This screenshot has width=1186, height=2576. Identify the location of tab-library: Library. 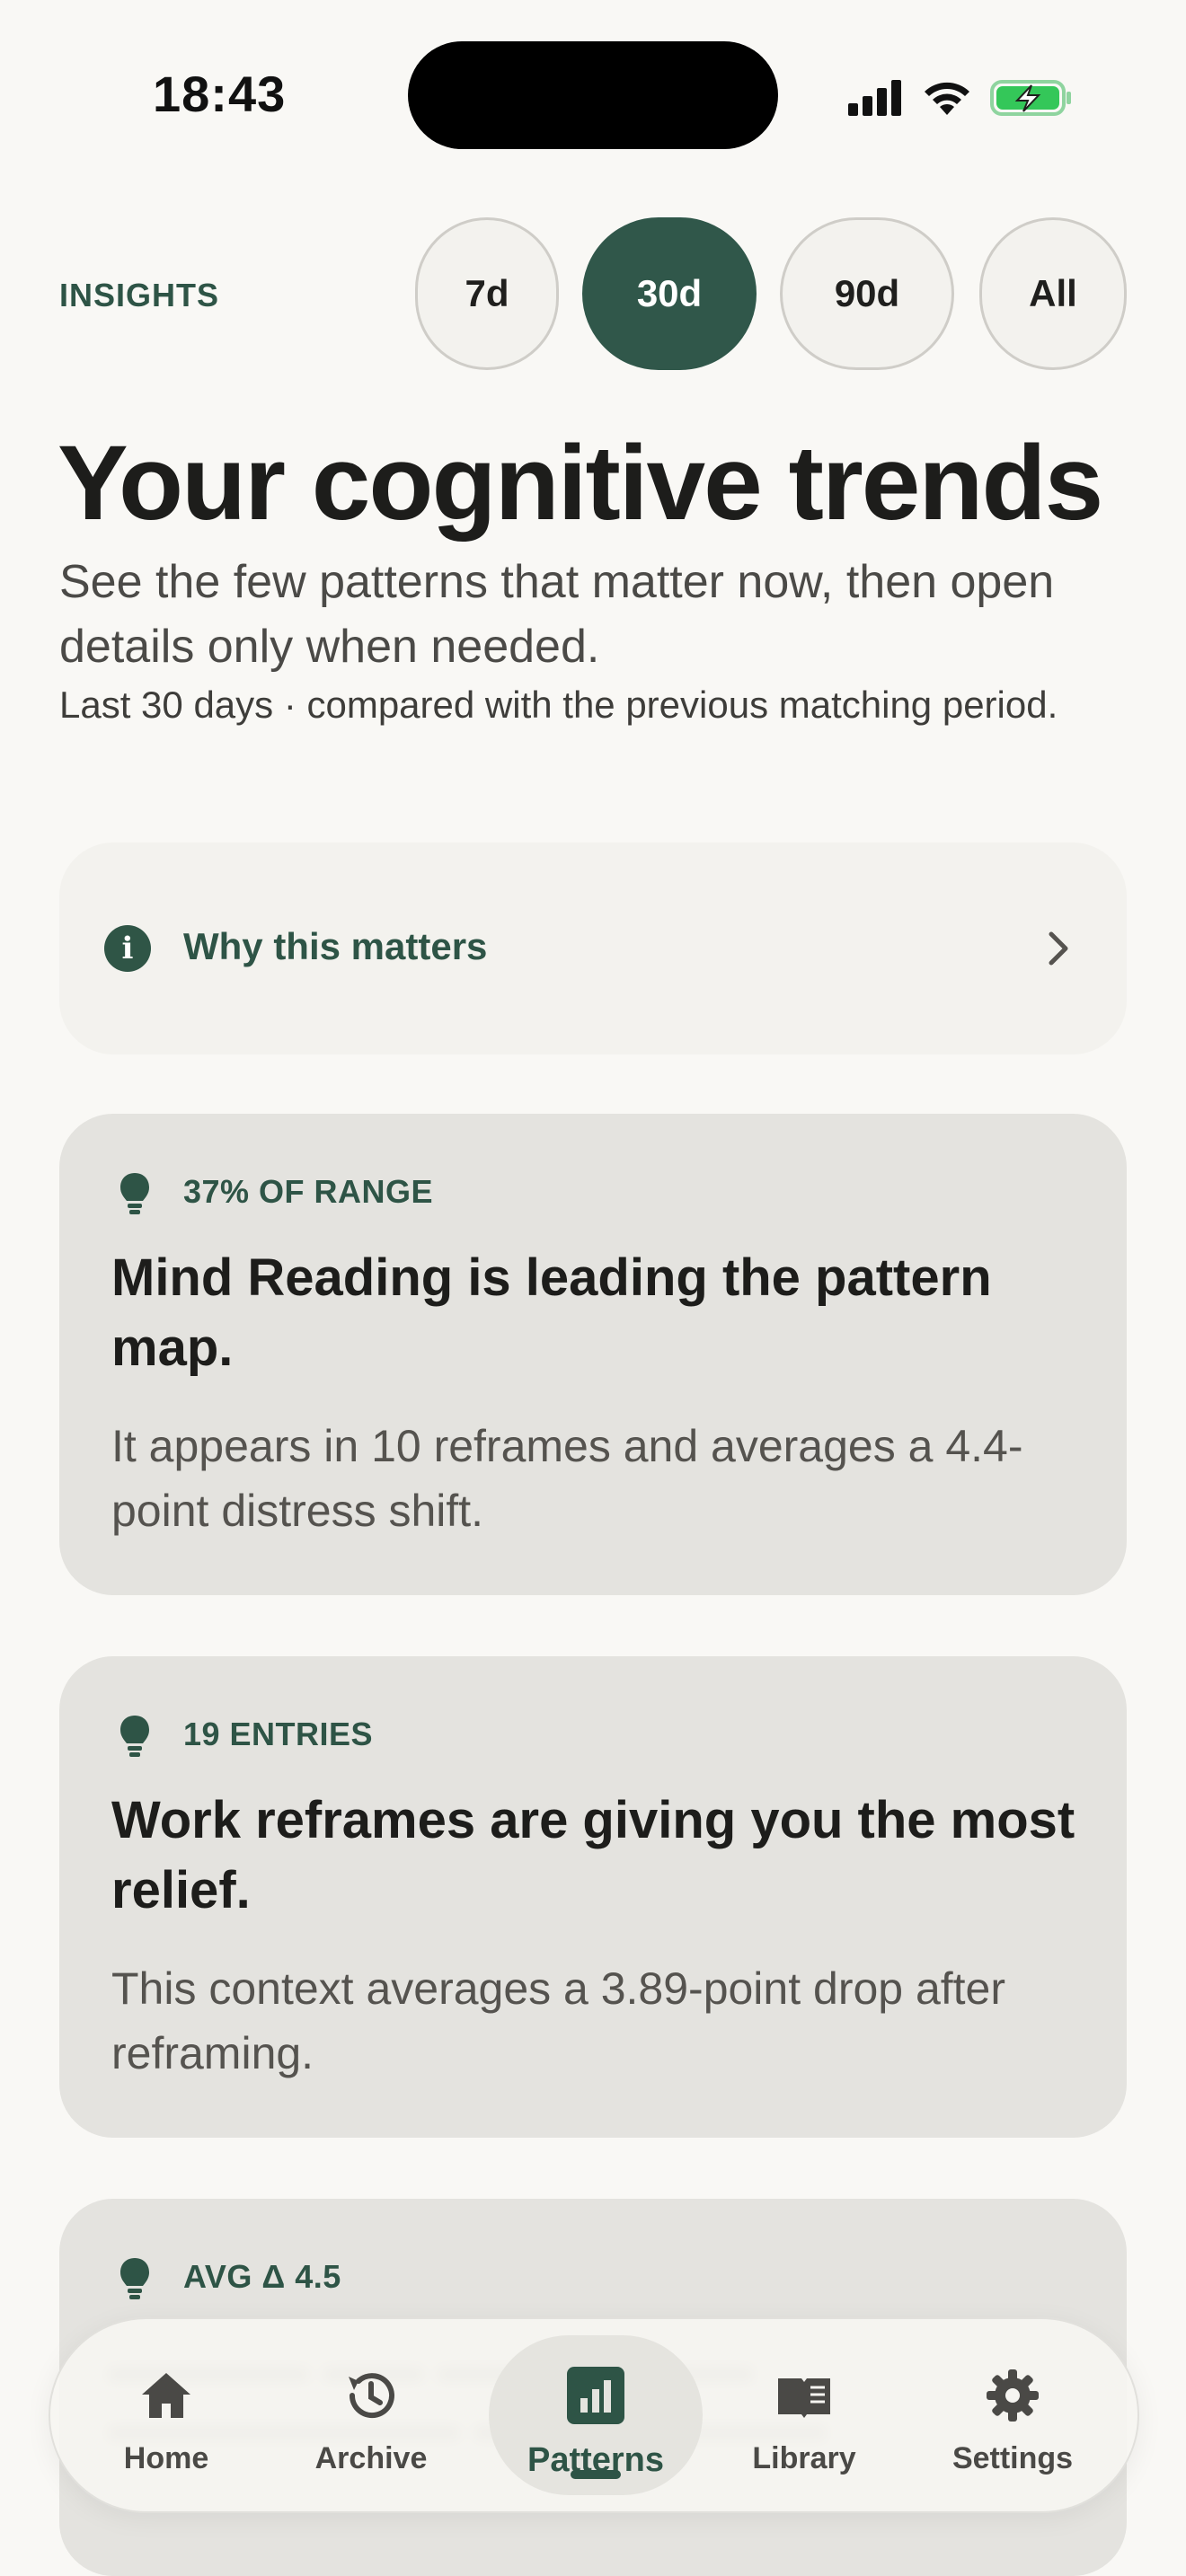
(804, 2415).